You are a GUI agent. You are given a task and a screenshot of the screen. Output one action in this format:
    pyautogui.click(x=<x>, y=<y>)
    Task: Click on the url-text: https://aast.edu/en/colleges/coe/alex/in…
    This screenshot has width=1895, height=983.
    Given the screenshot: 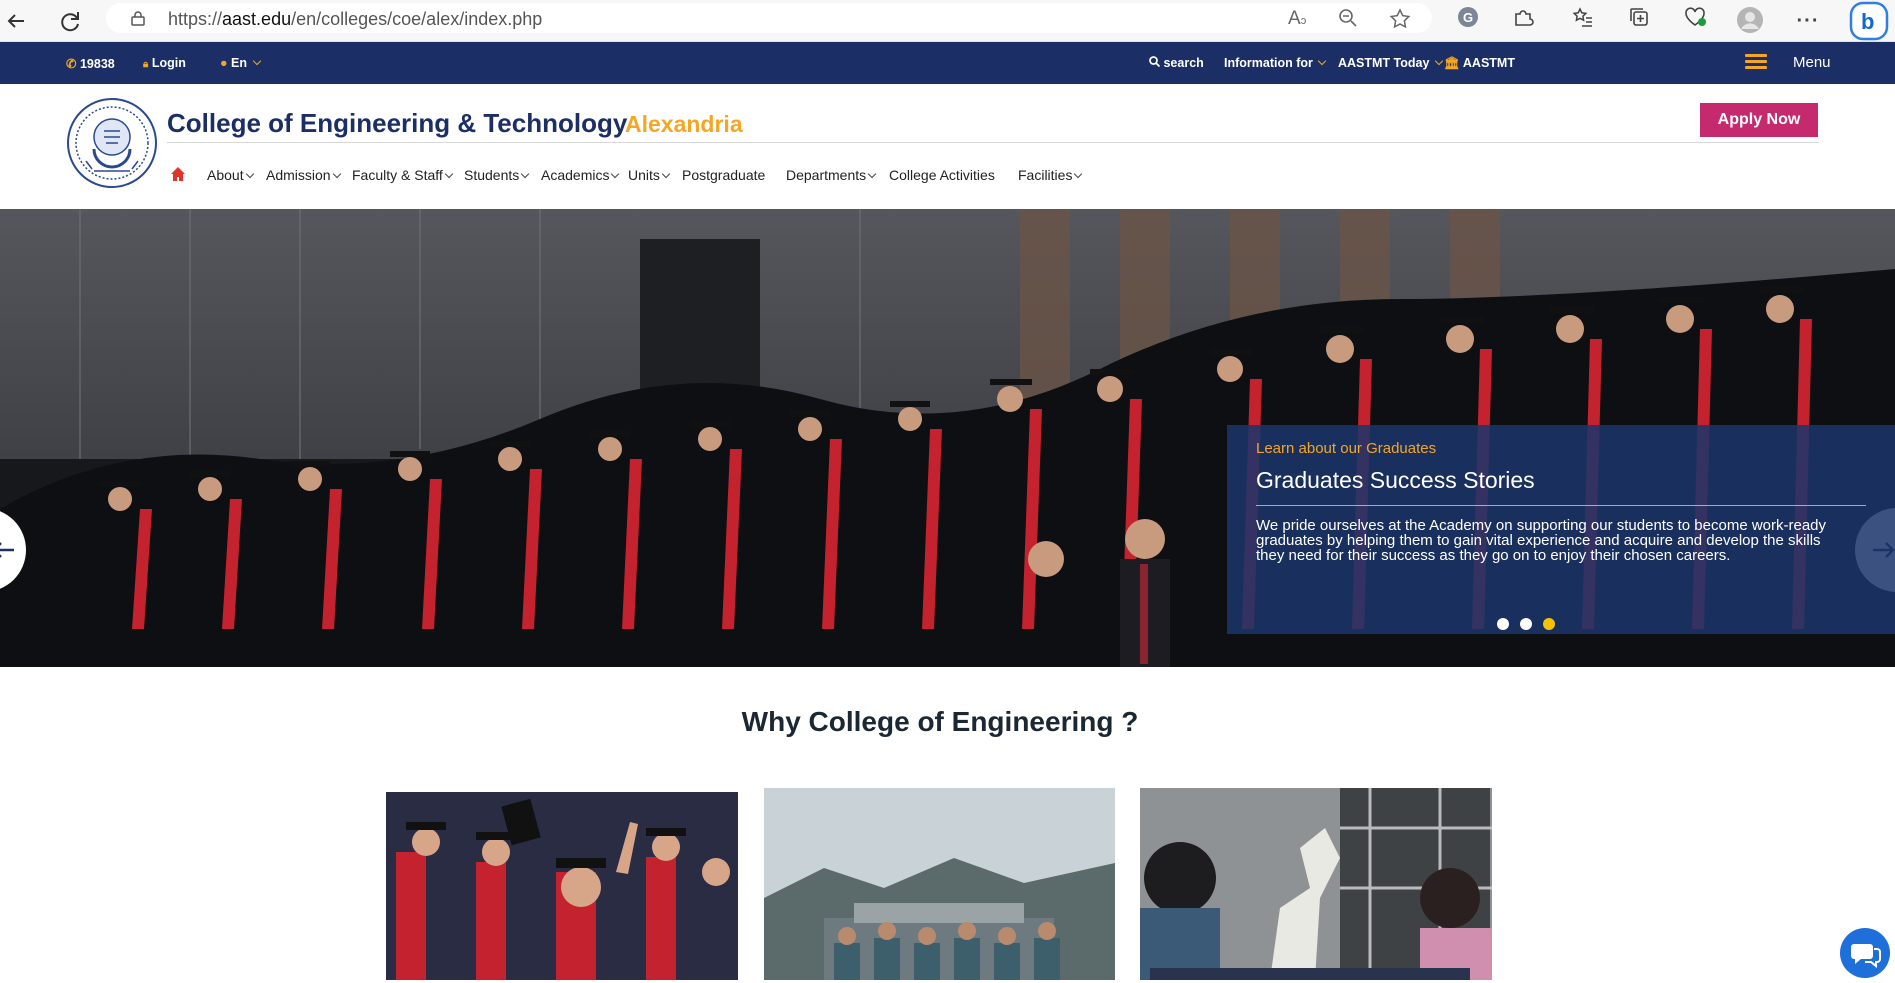 What is the action you would take?
    pyautogui.click(x=355, y=19)
    